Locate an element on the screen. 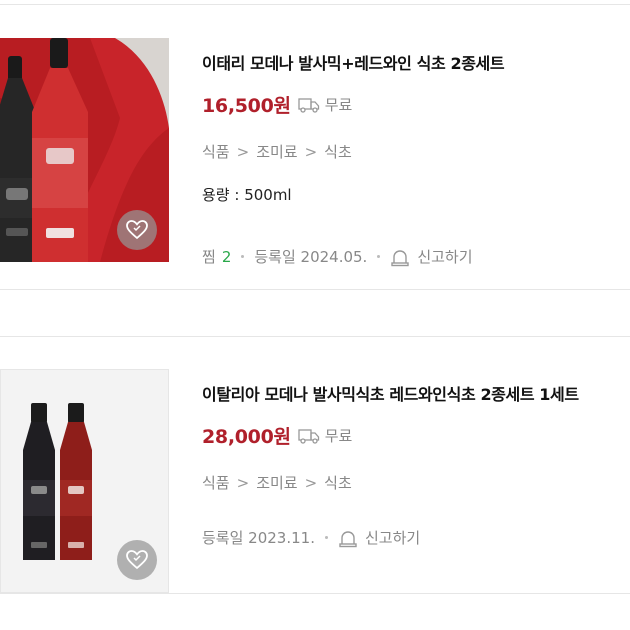 This screenshot has width=630, height=630. product-title: 이탈리아 모데나 발사믹식초 레드와인식초 2종세트 1세트 is located at coordinates (390, 393).